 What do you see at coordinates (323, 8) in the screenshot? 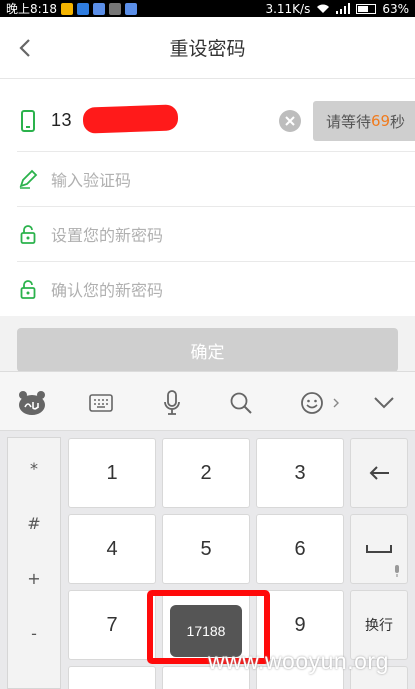
I see `wifi-icon` at bounding box center [323, 8].